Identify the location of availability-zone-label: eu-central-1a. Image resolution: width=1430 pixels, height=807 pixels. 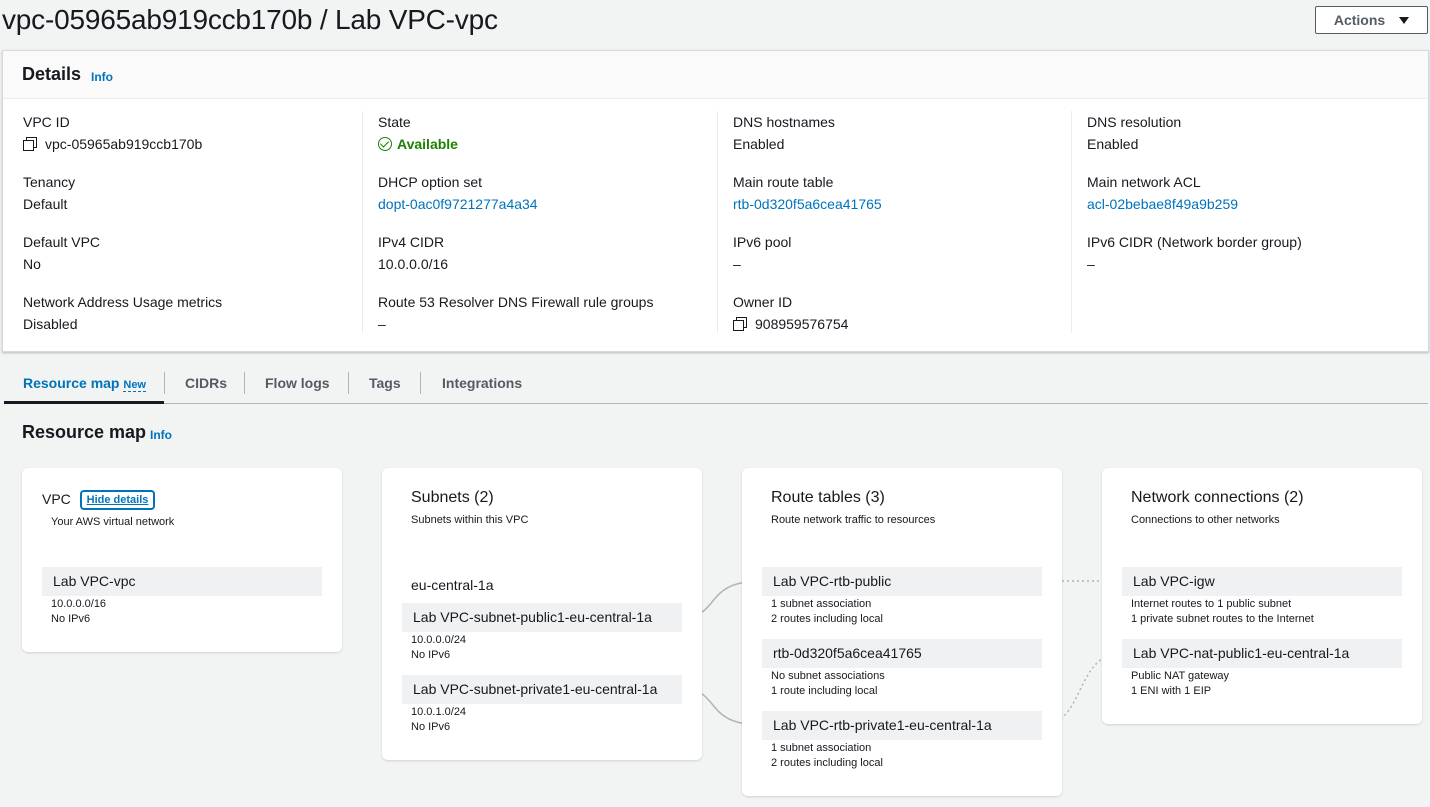
(452, 585).